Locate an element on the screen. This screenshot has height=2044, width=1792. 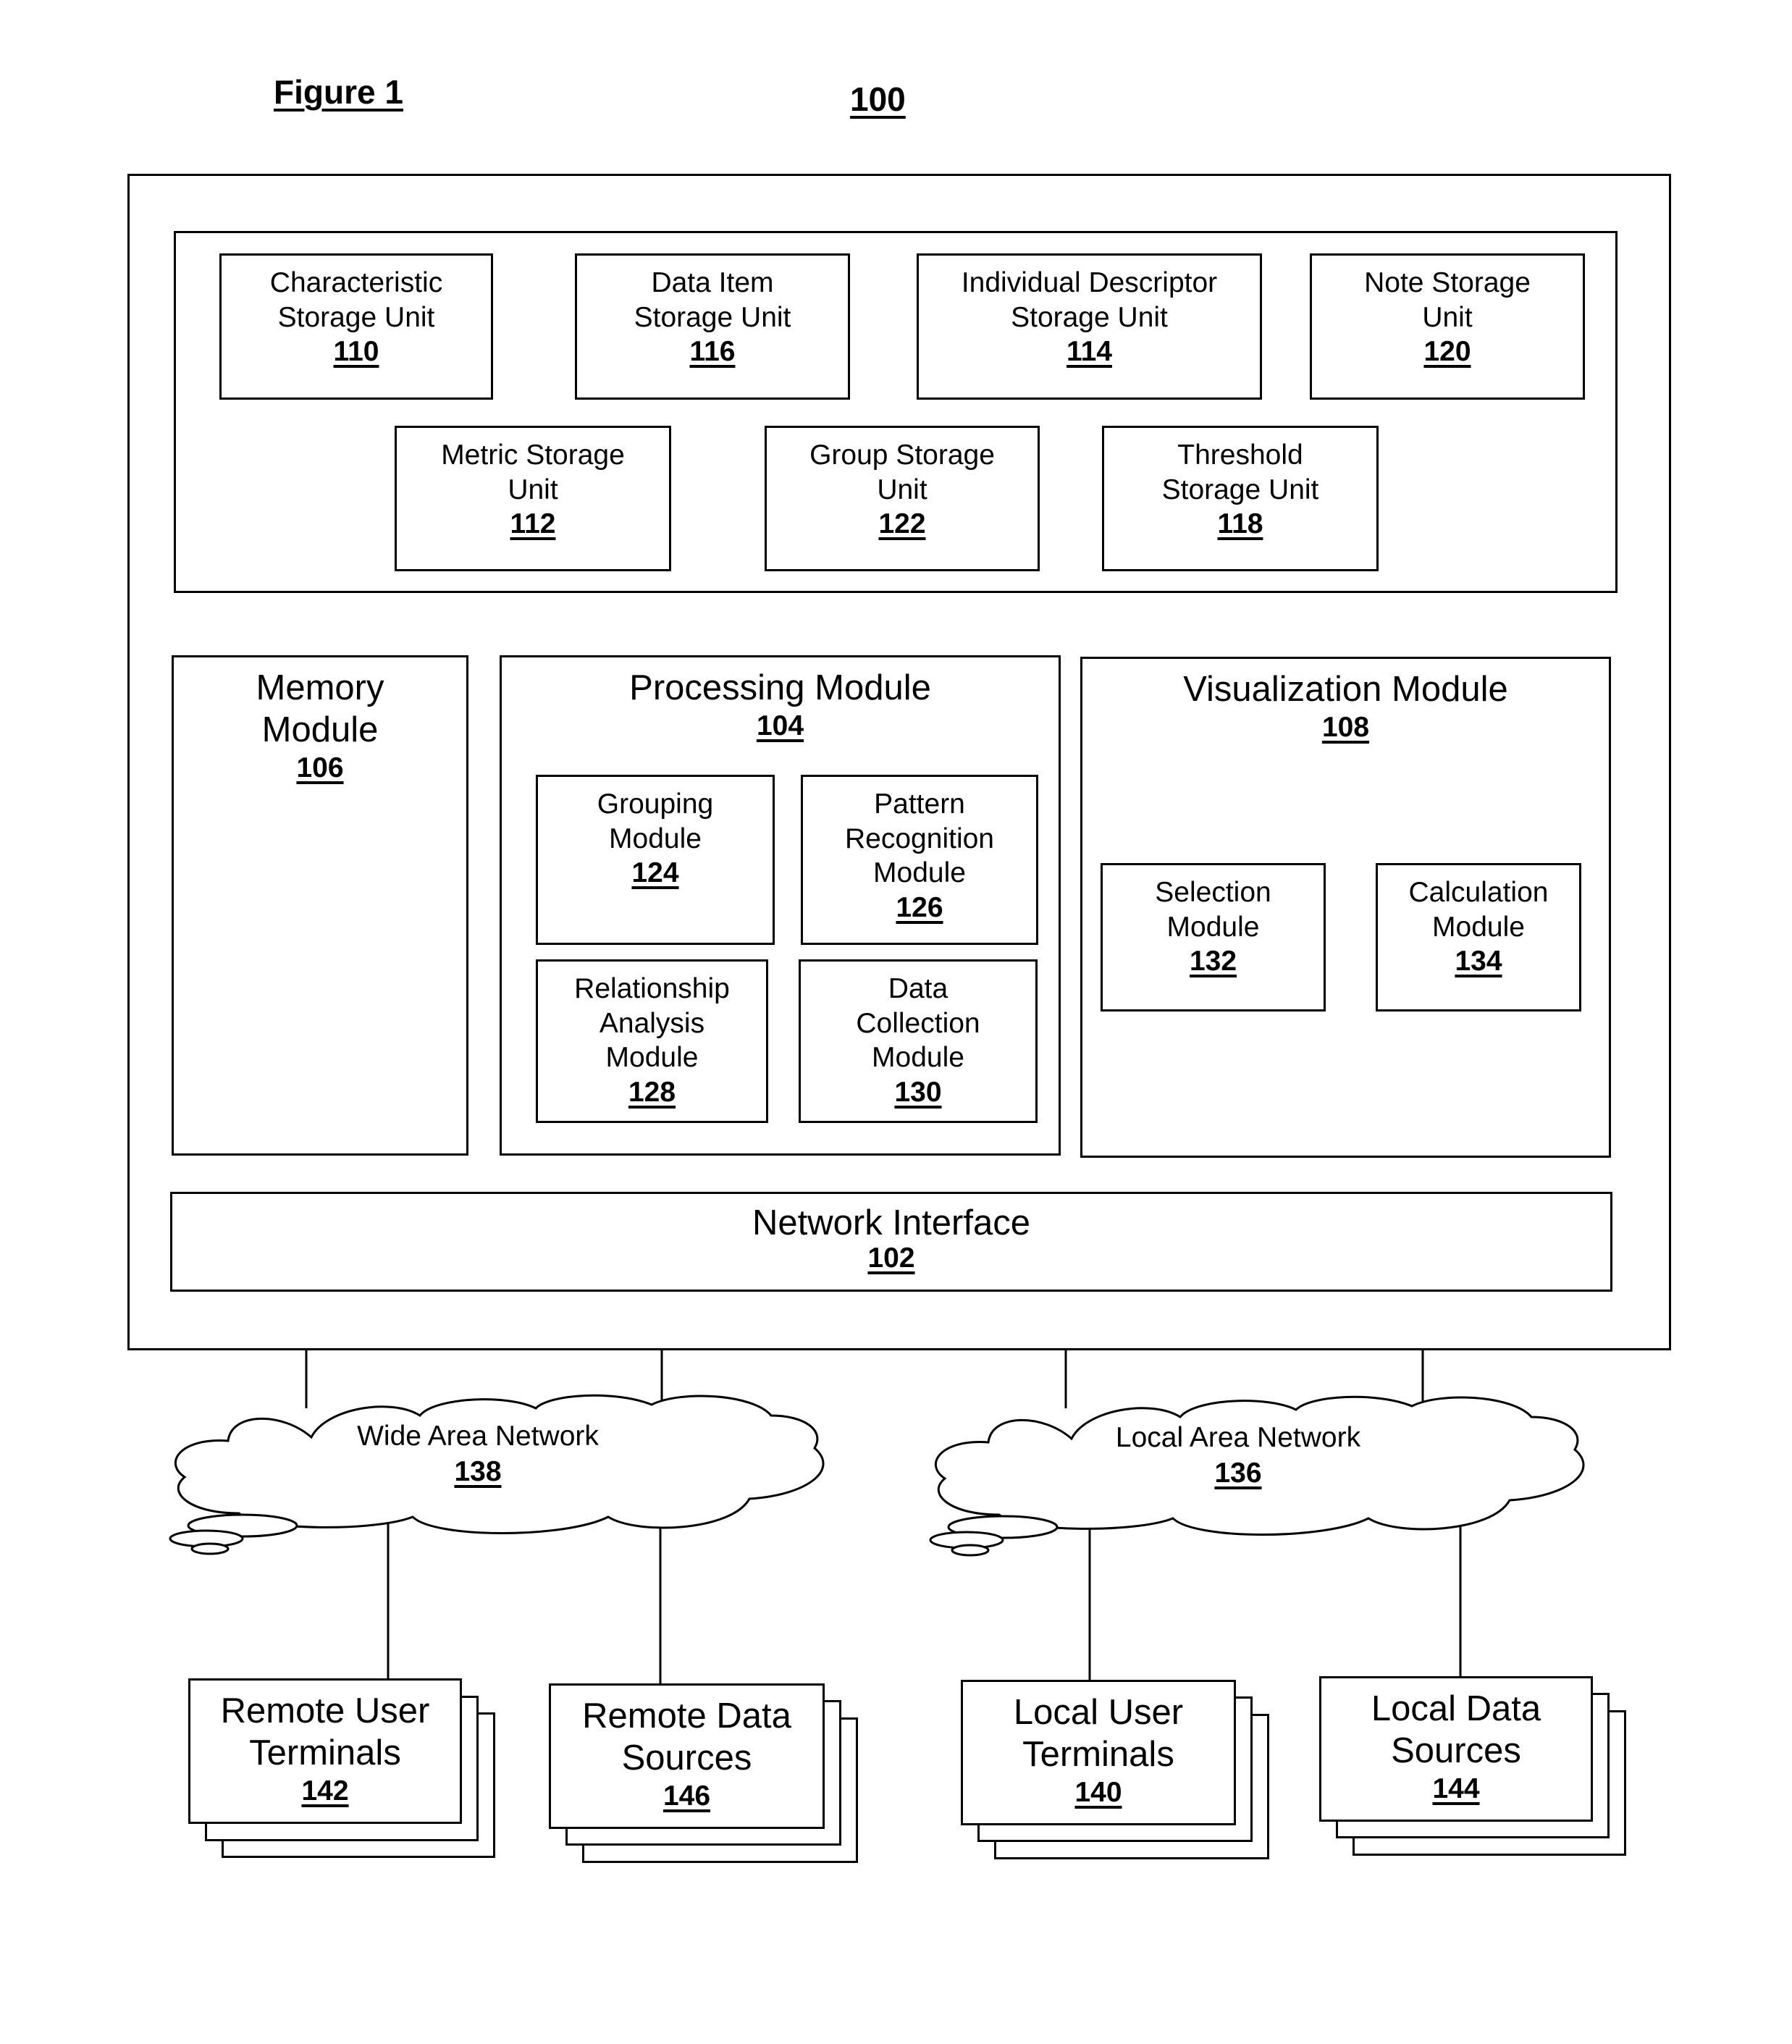
calculation-module-ref: 134 is located at coordinates (1478, 962).